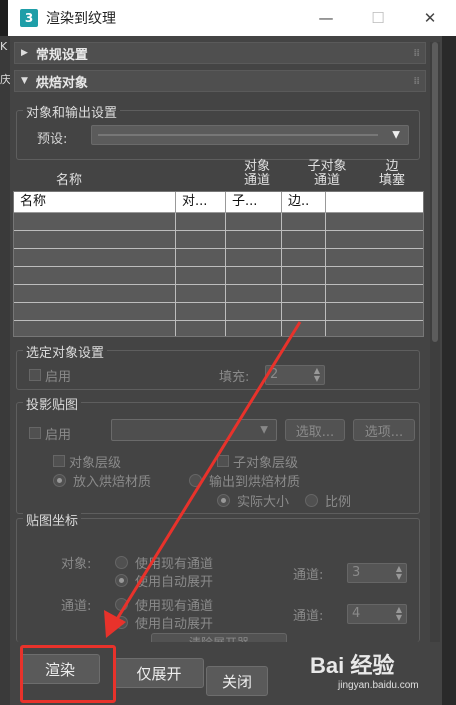 The height and width of the screenshot is (705, 456). I want to click on annotation-highlight-box, so click(68, 674).